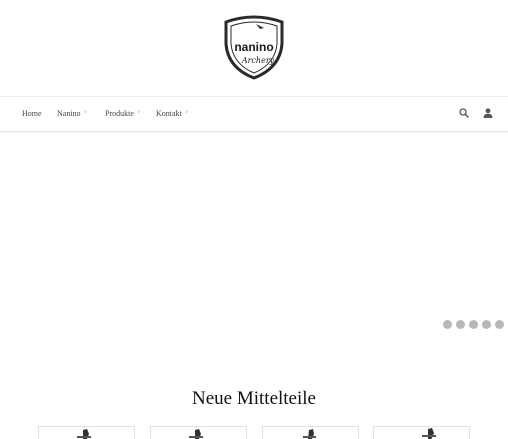  Describe the element at coordinates (258, 60) in the screenshot. I see `logo-subtext: Archery` at that location.